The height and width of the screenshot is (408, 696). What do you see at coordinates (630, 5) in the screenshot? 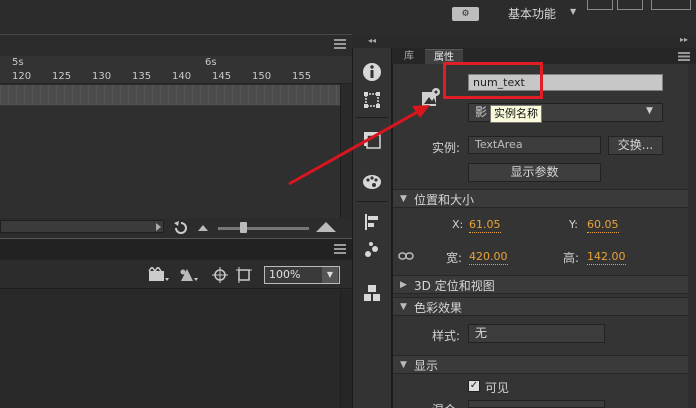
I see `maximize-button` at bounding box center [630, 5].